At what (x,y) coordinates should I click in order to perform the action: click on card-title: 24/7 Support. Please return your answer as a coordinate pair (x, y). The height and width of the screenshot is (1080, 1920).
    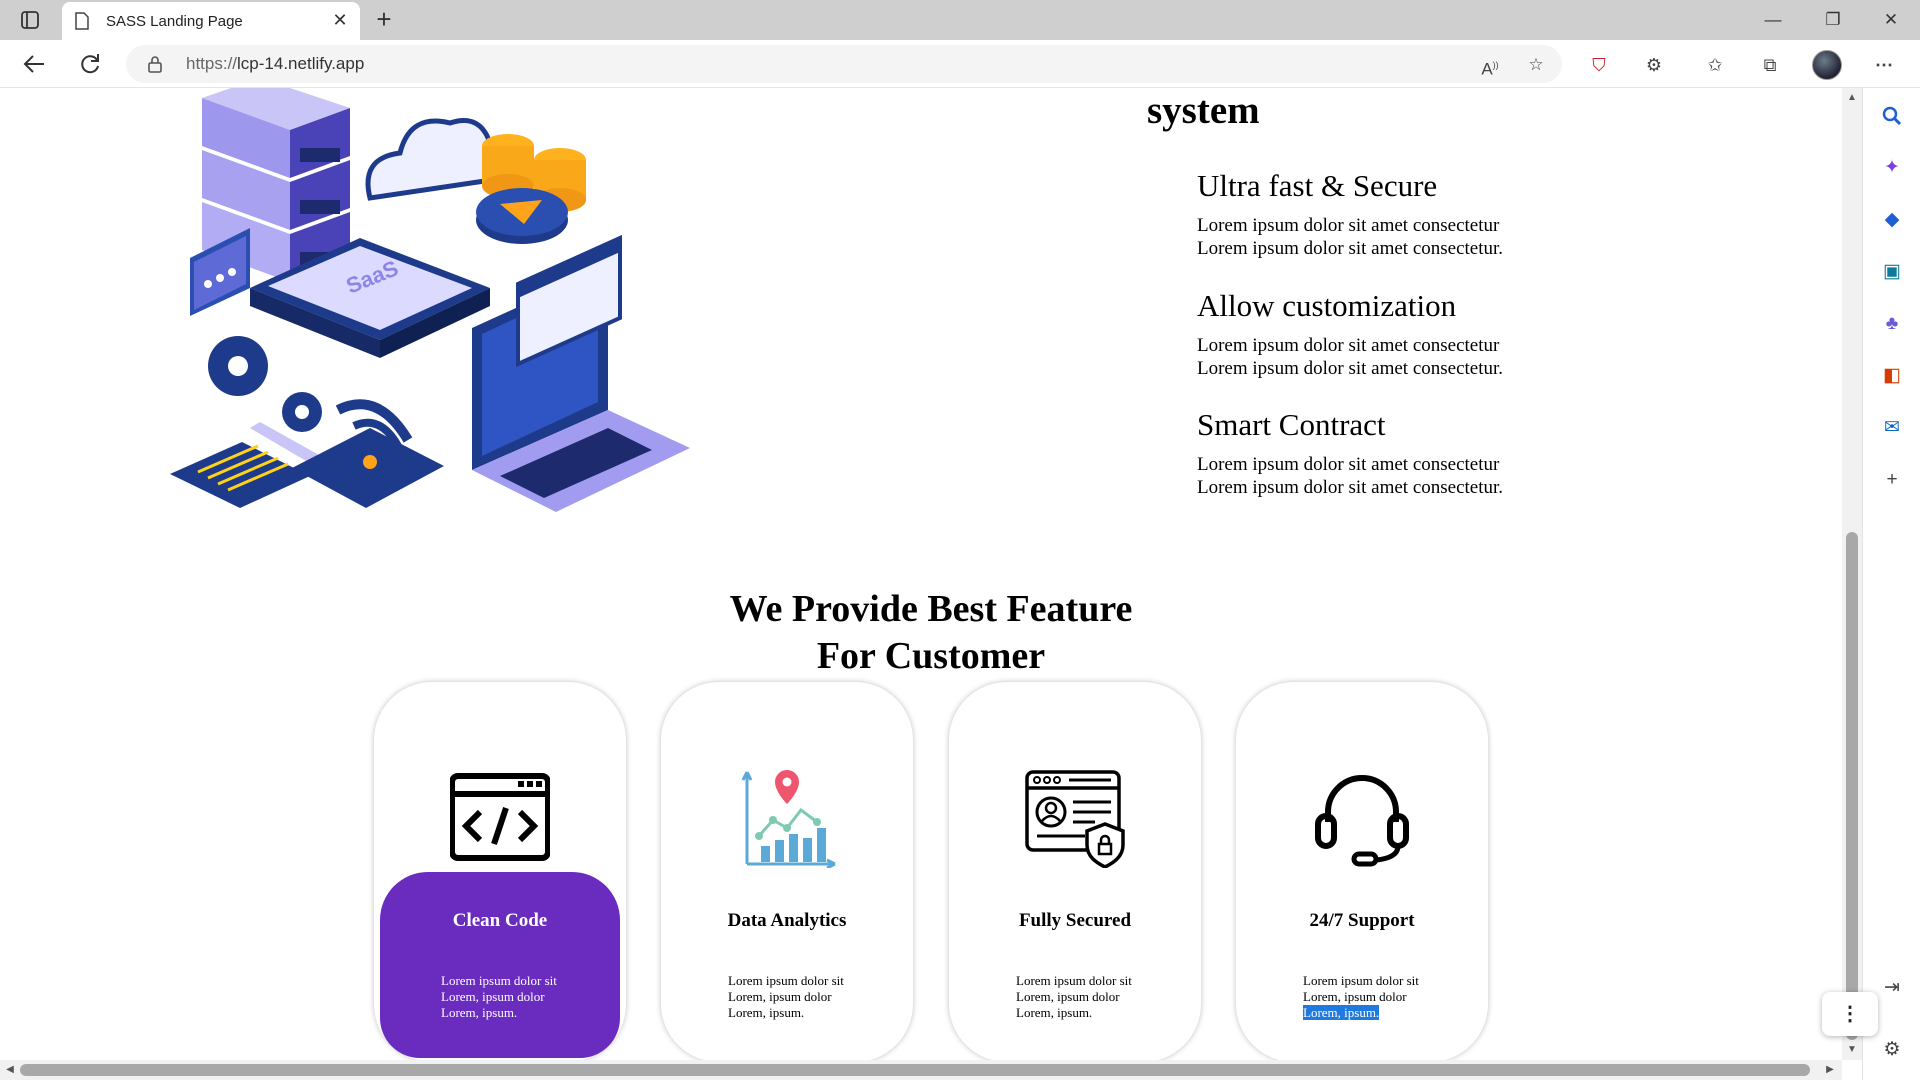
    Looking at the image, I should click on (1362, 920).